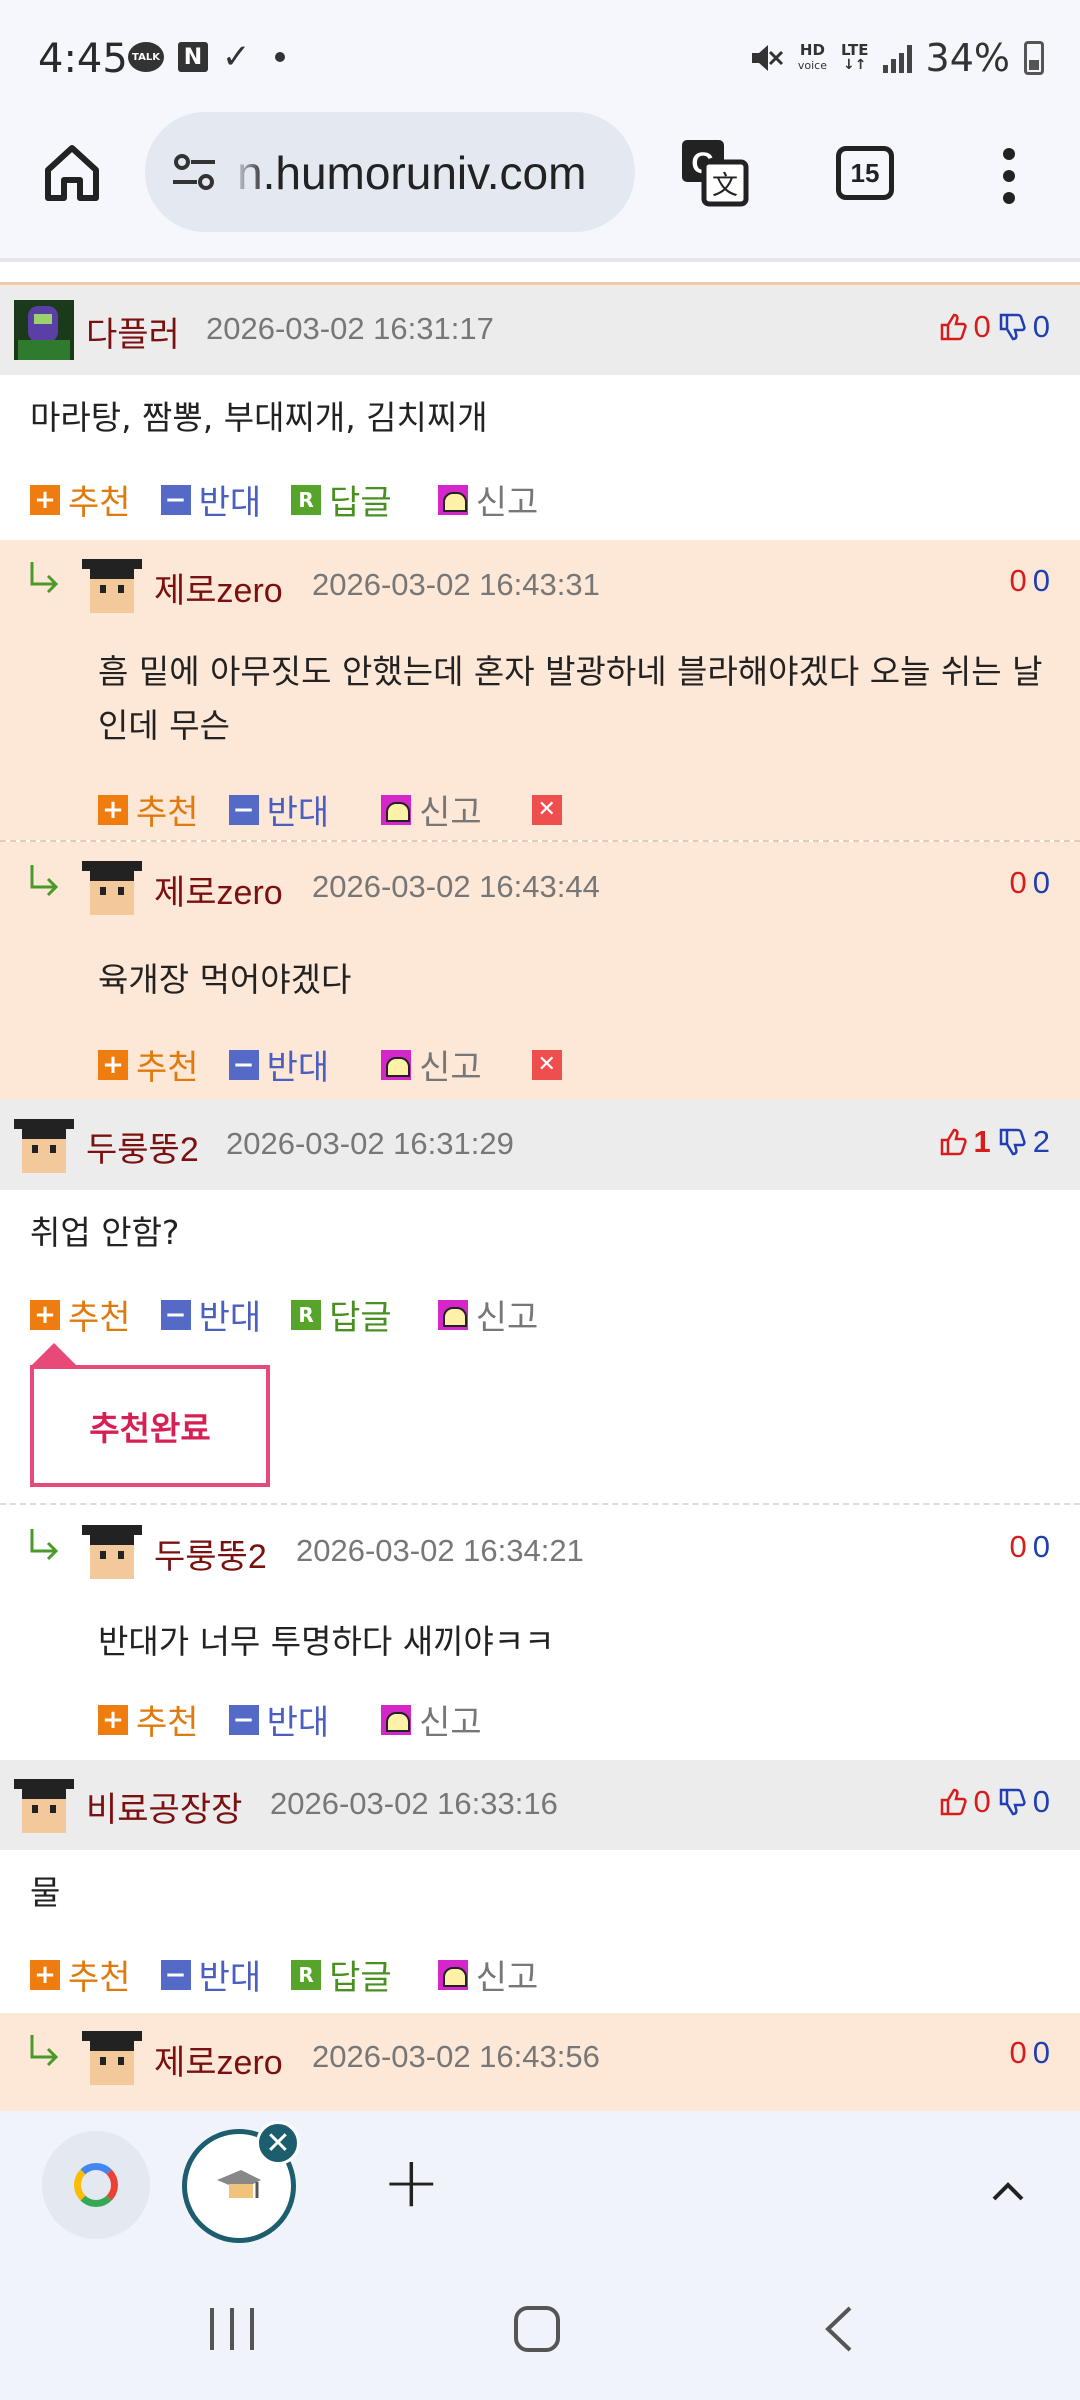 The image size is (1080, 2400). I want to click on more-notifications-dot, so click(279, 57).